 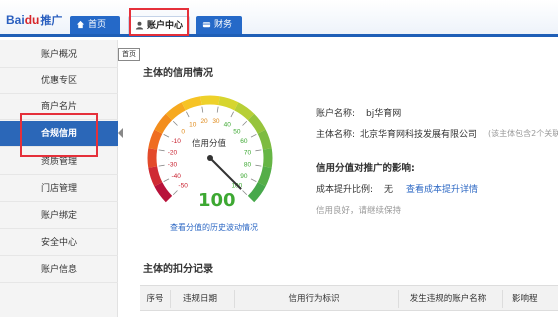 What do you see at coordinates (336, 135) in the screenshot?
I see `entity-name-label: 主体名称:` at bounding box center [336, 135].